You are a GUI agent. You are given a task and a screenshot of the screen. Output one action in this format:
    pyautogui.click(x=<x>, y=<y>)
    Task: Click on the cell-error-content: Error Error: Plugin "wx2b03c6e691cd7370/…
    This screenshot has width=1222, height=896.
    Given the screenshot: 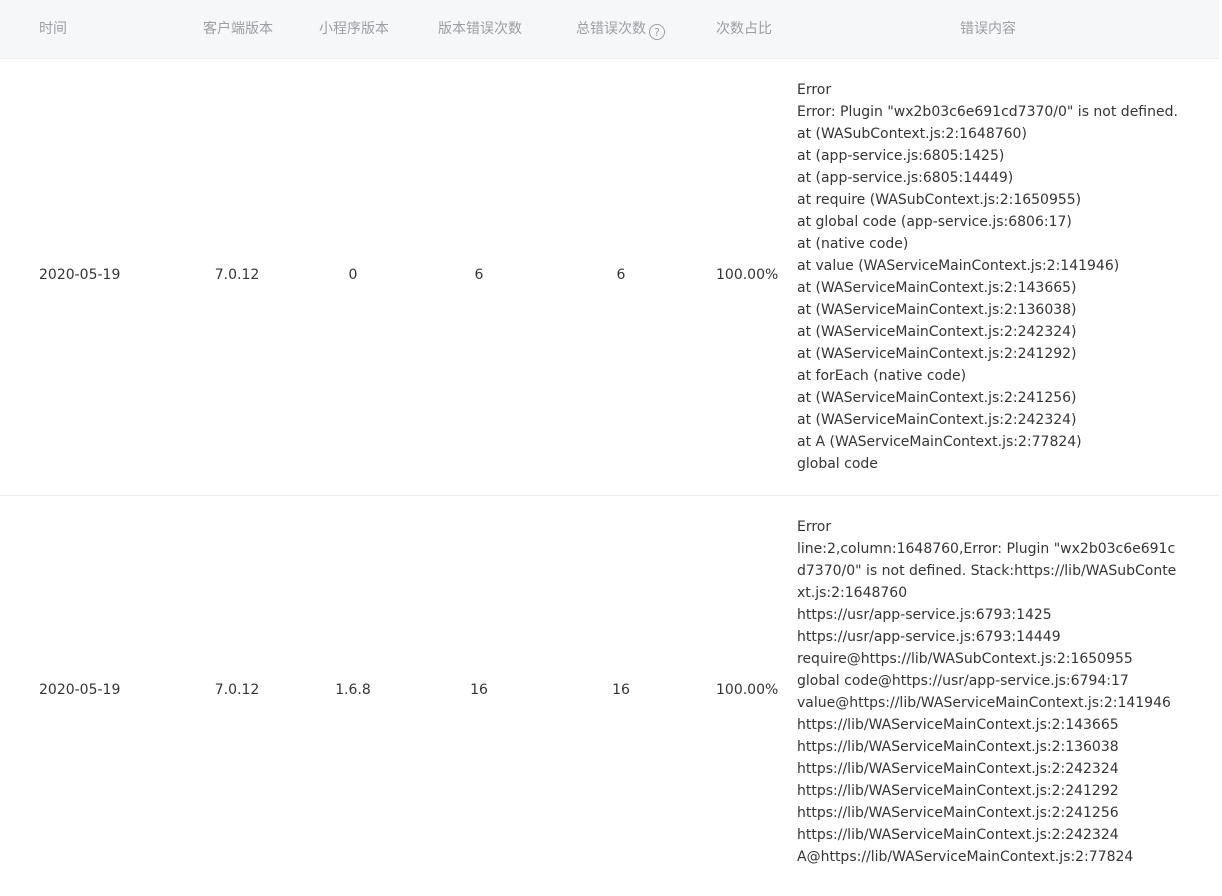 What is the action you would take?
    pyautogui.click(x=989, y=277)
    